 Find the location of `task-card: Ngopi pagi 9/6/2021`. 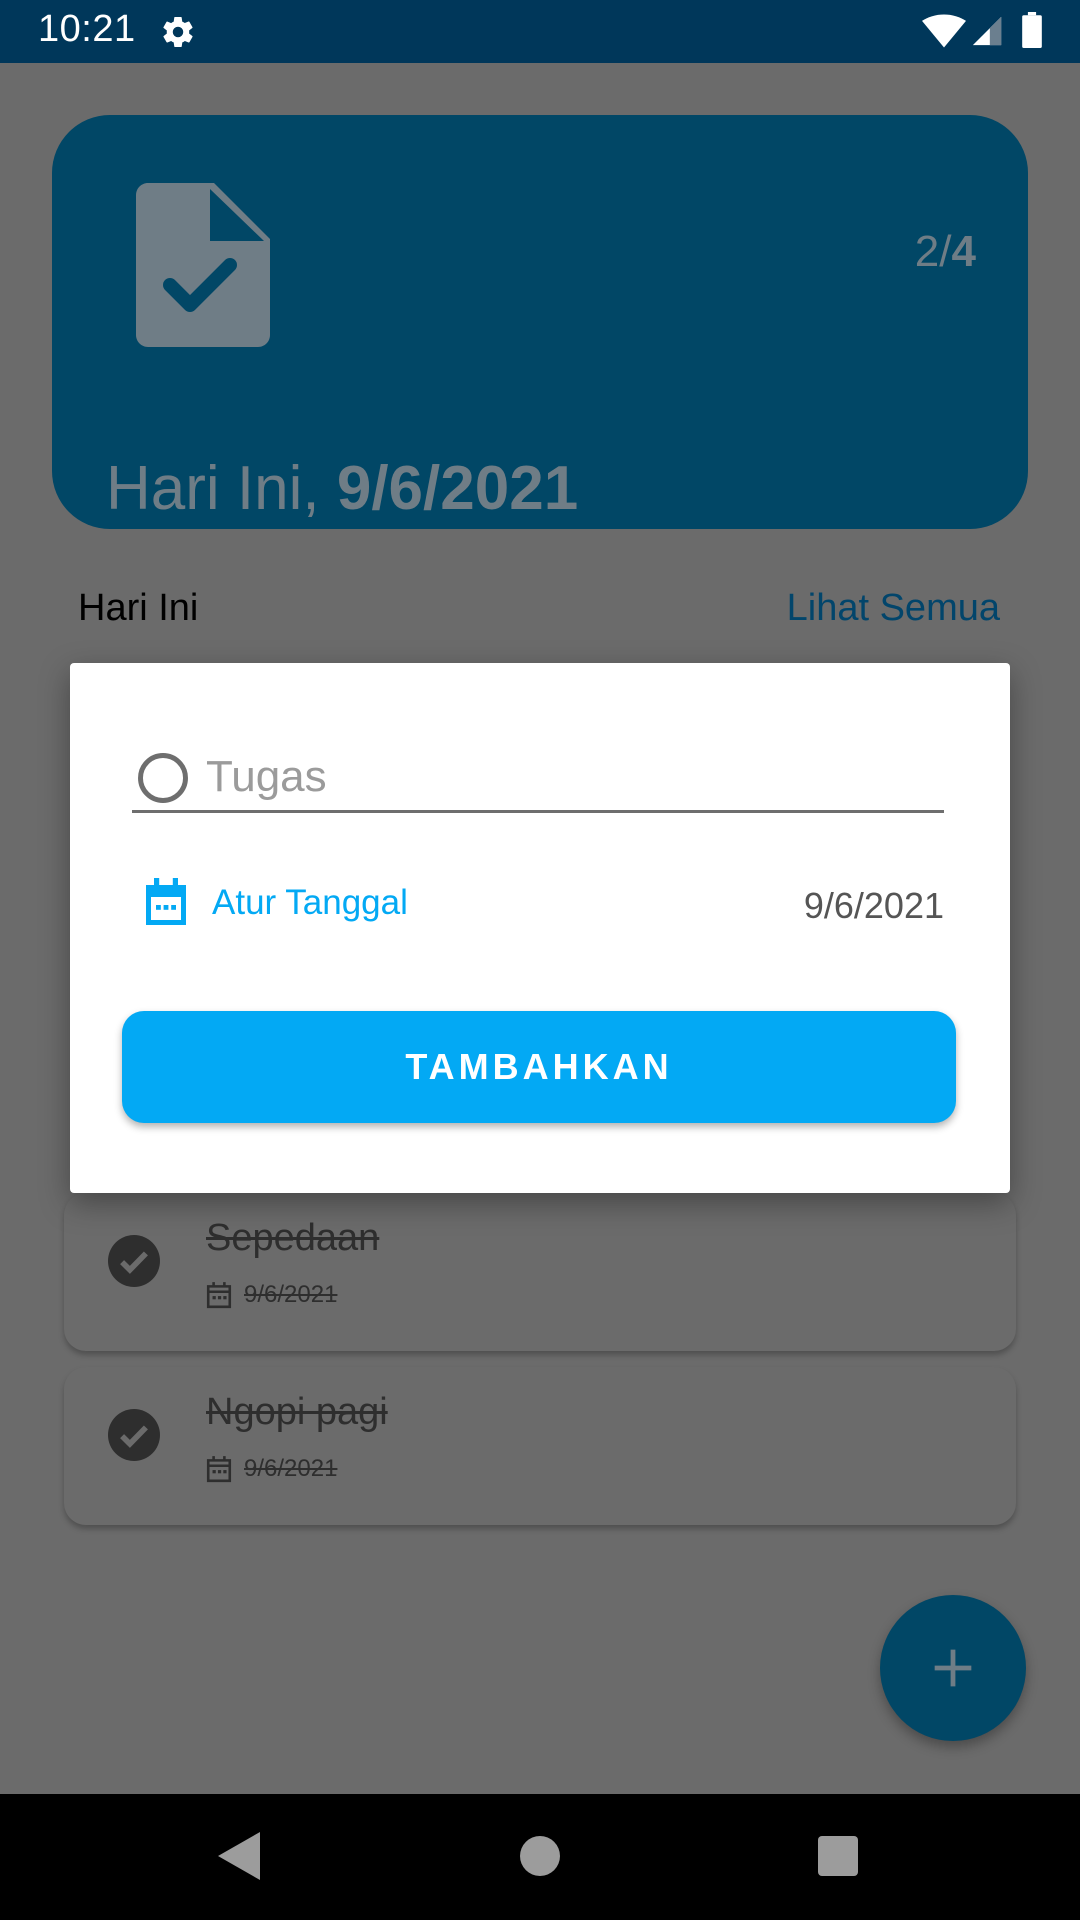

task-card: Ngopi pagi 9/6/2021 is located at coordinates (540, 1446).